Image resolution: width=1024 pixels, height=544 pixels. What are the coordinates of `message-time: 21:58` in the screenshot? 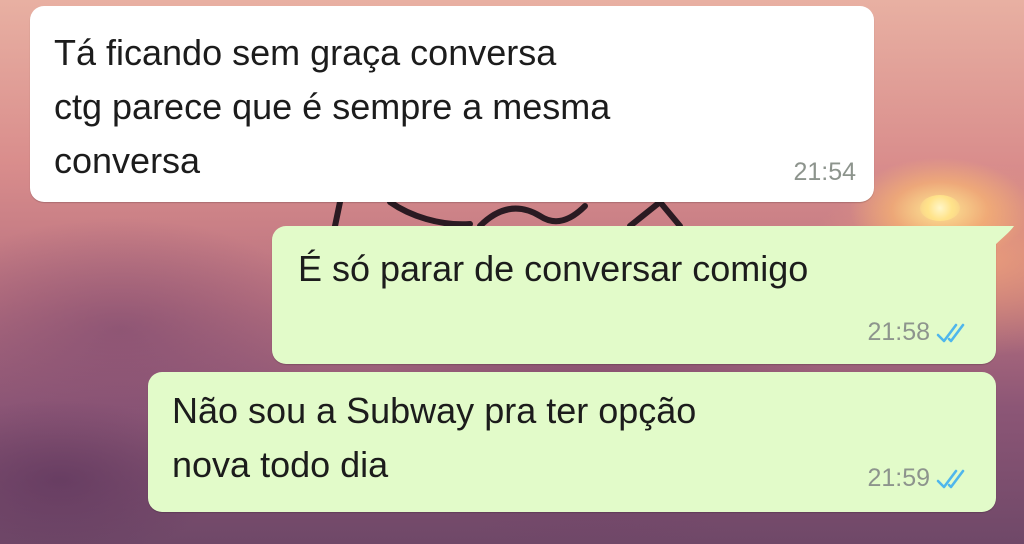 It's located at (898, 332).